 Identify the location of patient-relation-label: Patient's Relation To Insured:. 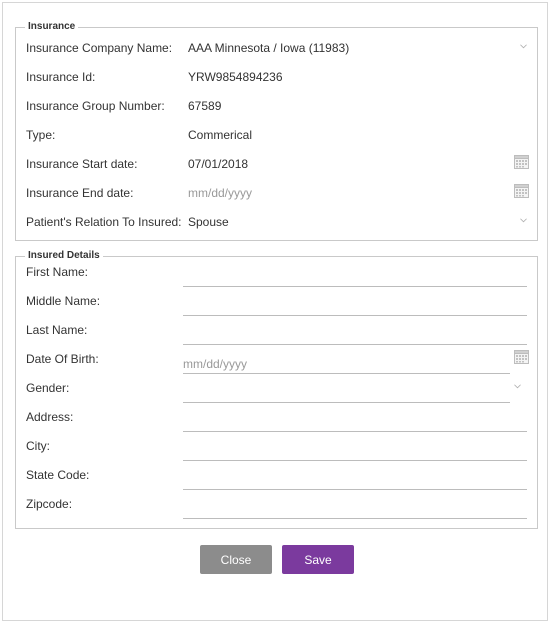
(104, 222).